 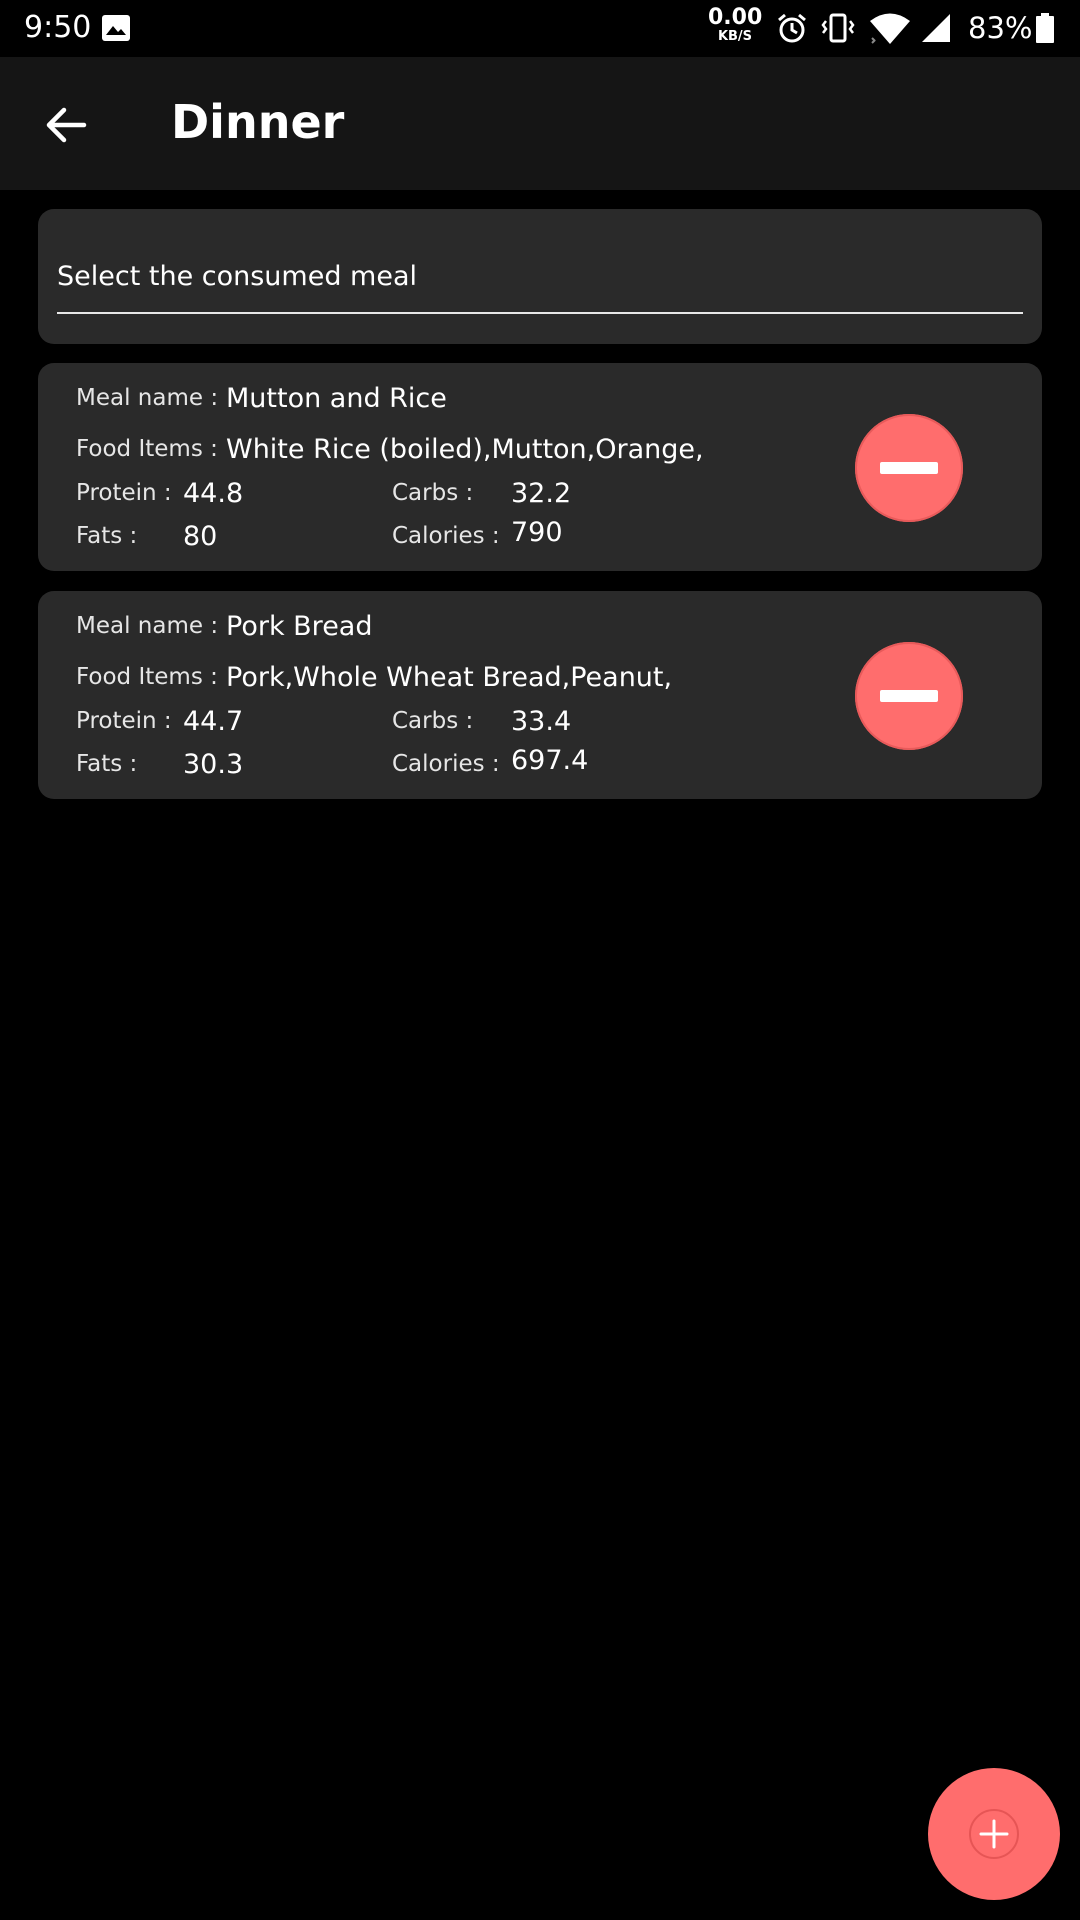 I want to click on food-items-value: White Rice (boiled),Mutton,Orange,, so click(x=465, y=449).